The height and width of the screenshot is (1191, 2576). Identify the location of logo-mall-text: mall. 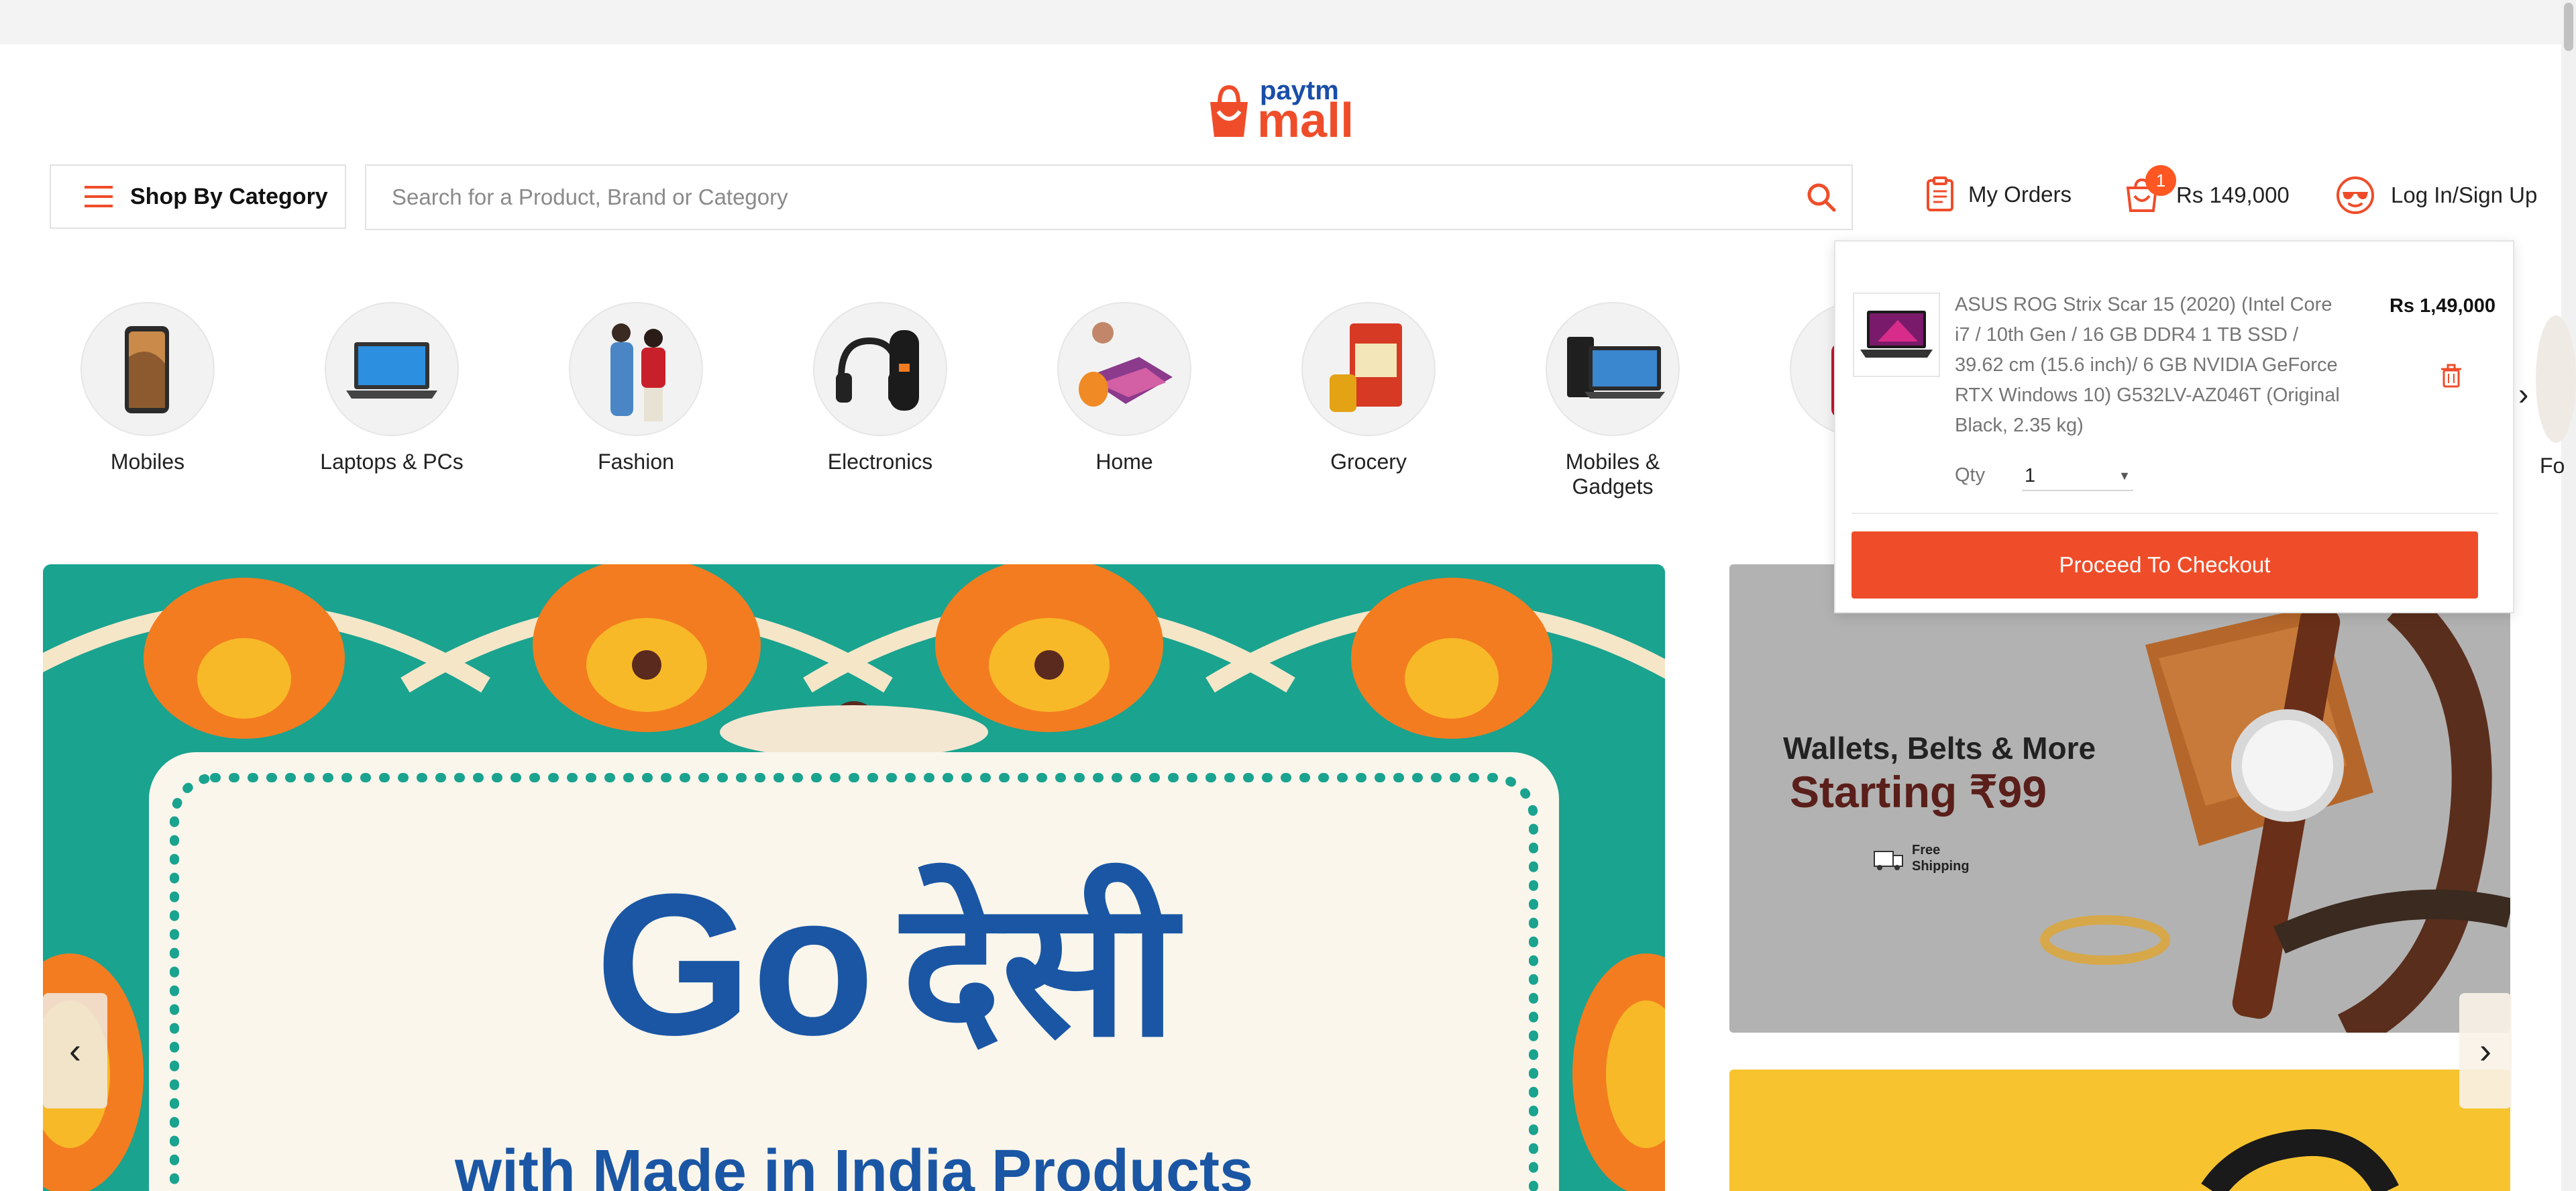
(1305, 119).